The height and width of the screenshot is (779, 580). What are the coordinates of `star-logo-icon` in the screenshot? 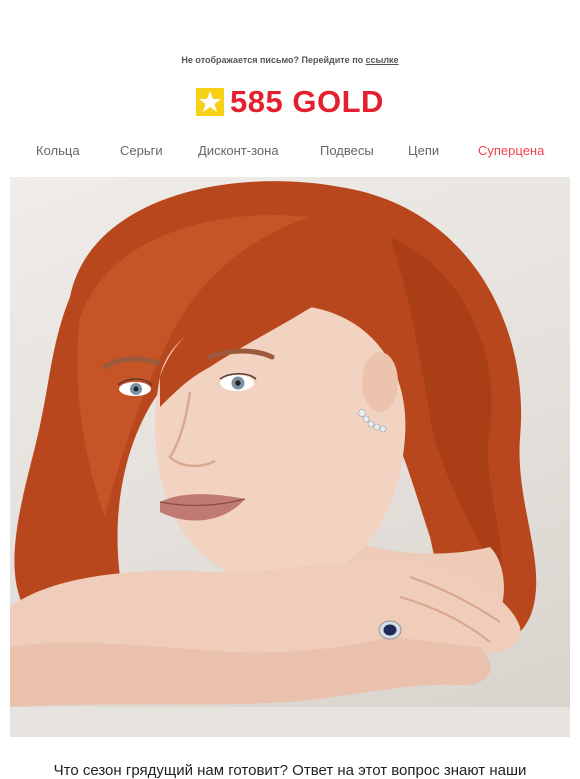 It's located at (210, 101).